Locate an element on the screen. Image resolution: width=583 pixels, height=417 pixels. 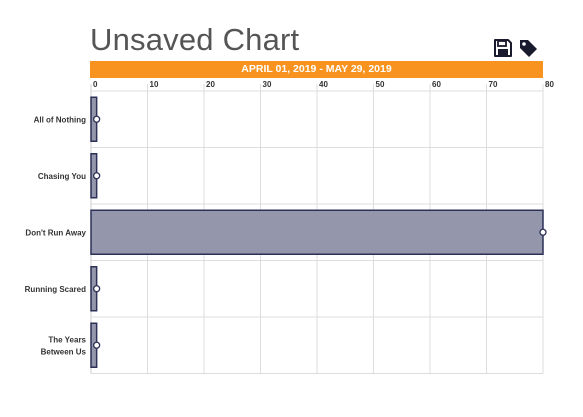
date-range-banner: APRIL 01, 2019 - MAY 29, 2019 is located at coordinates (316, 69).